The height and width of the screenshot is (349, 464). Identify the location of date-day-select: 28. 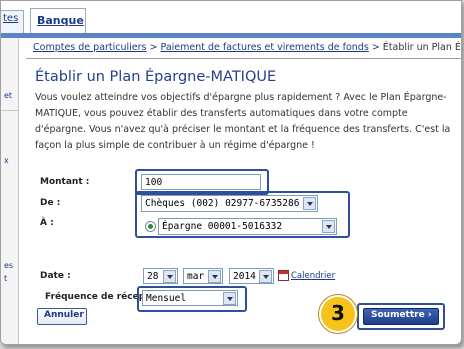
(160, 276).